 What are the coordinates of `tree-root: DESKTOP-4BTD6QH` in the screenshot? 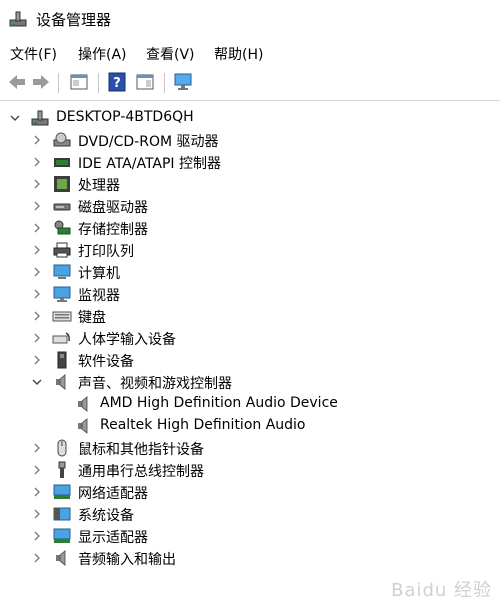 It's located at (250, 118).